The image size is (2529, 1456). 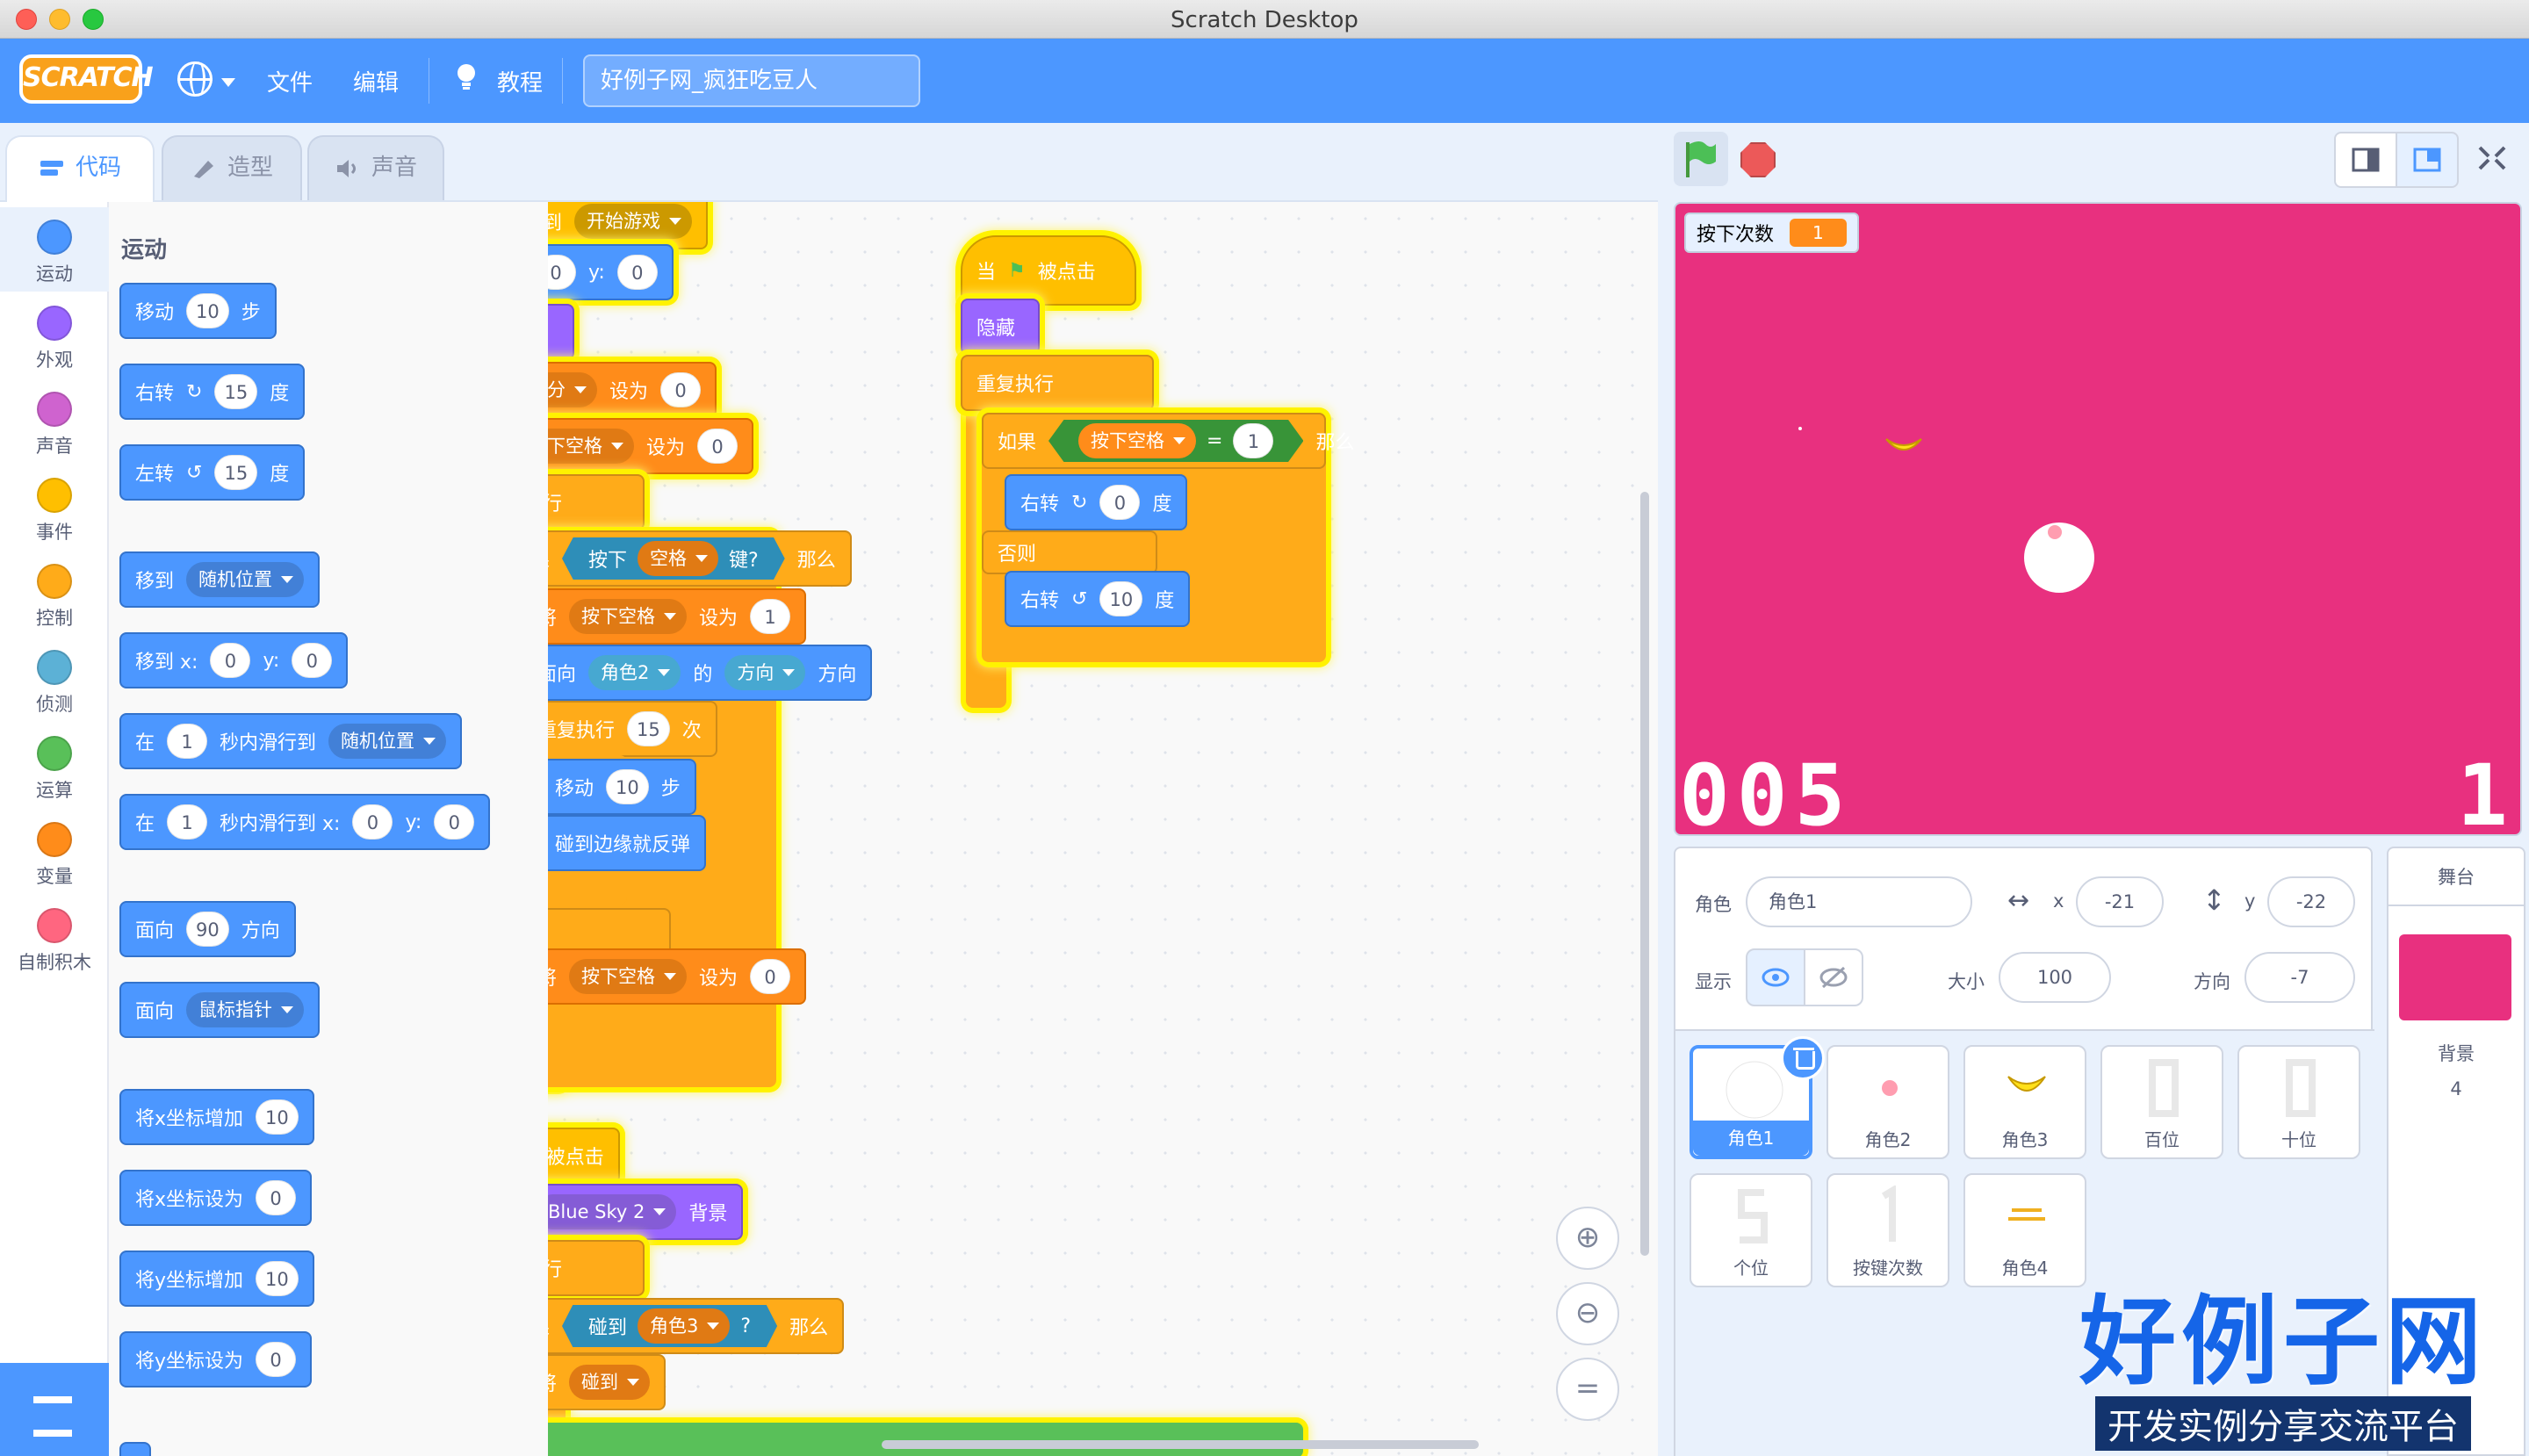 I want to click on stop-button, so click(x=1758, y=159).